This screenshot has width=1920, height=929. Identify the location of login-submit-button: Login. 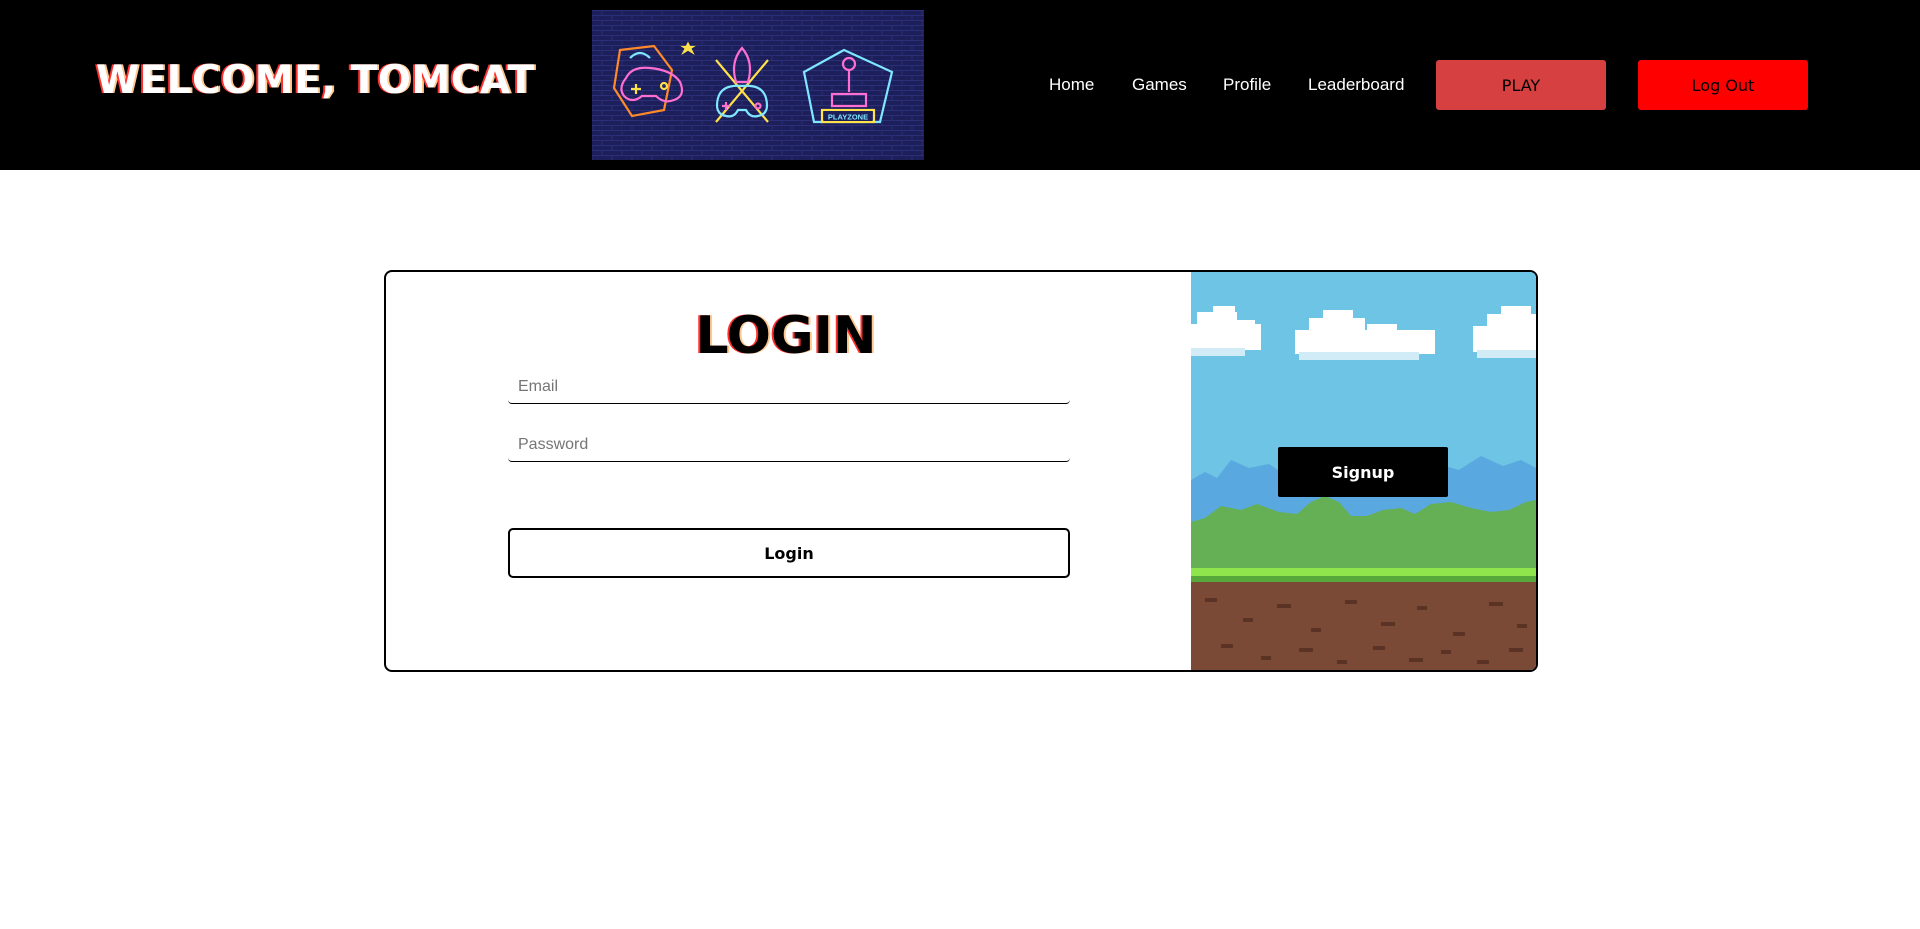
(789, 553).